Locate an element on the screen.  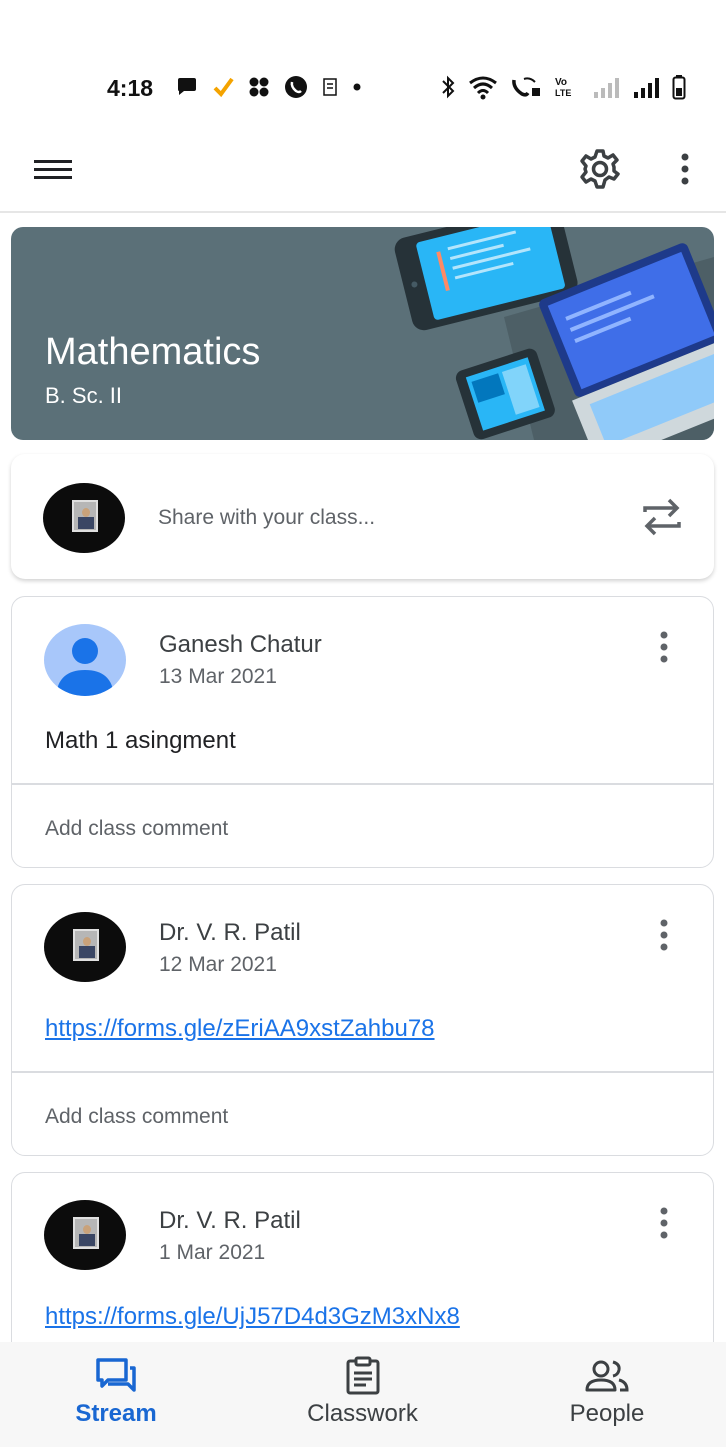
app-grid-icon is located at coordinates (259, 87).